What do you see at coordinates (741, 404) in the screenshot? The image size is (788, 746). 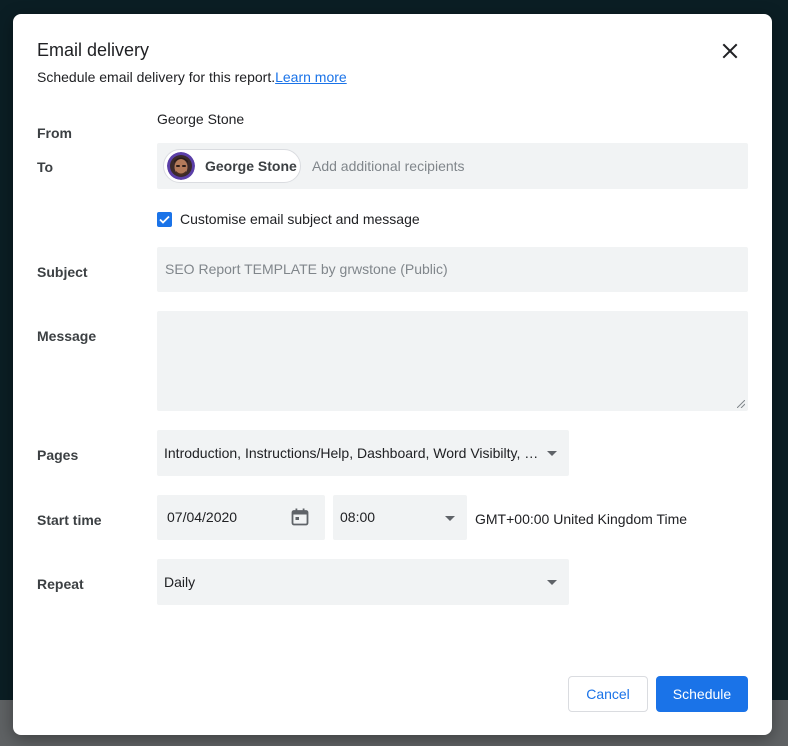 I see `resize-grip-icon` at bounding box center [741, 404].